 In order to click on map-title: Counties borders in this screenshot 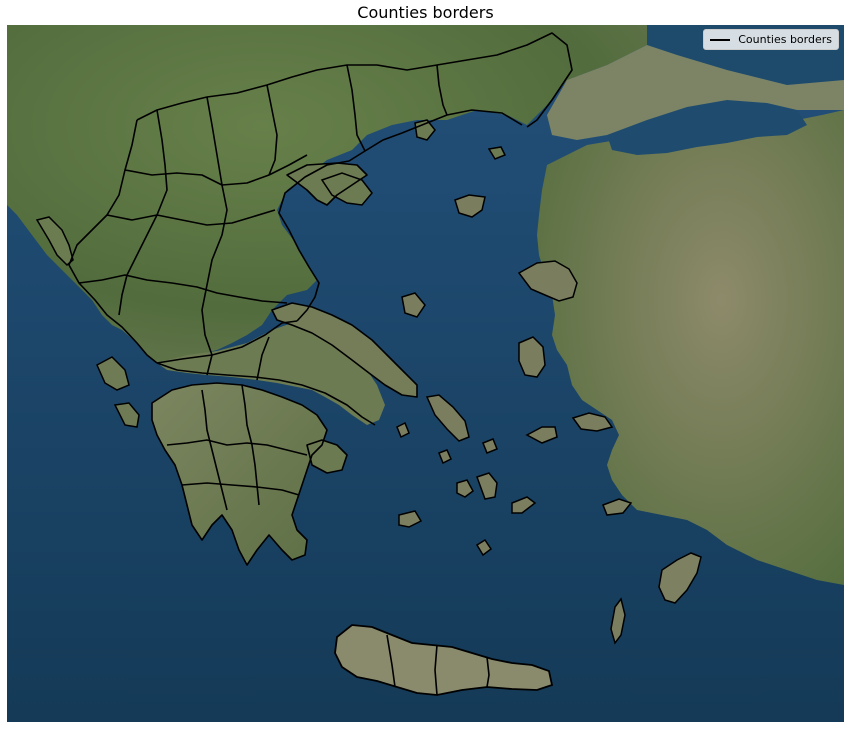, I will do `click(425, 12)`.